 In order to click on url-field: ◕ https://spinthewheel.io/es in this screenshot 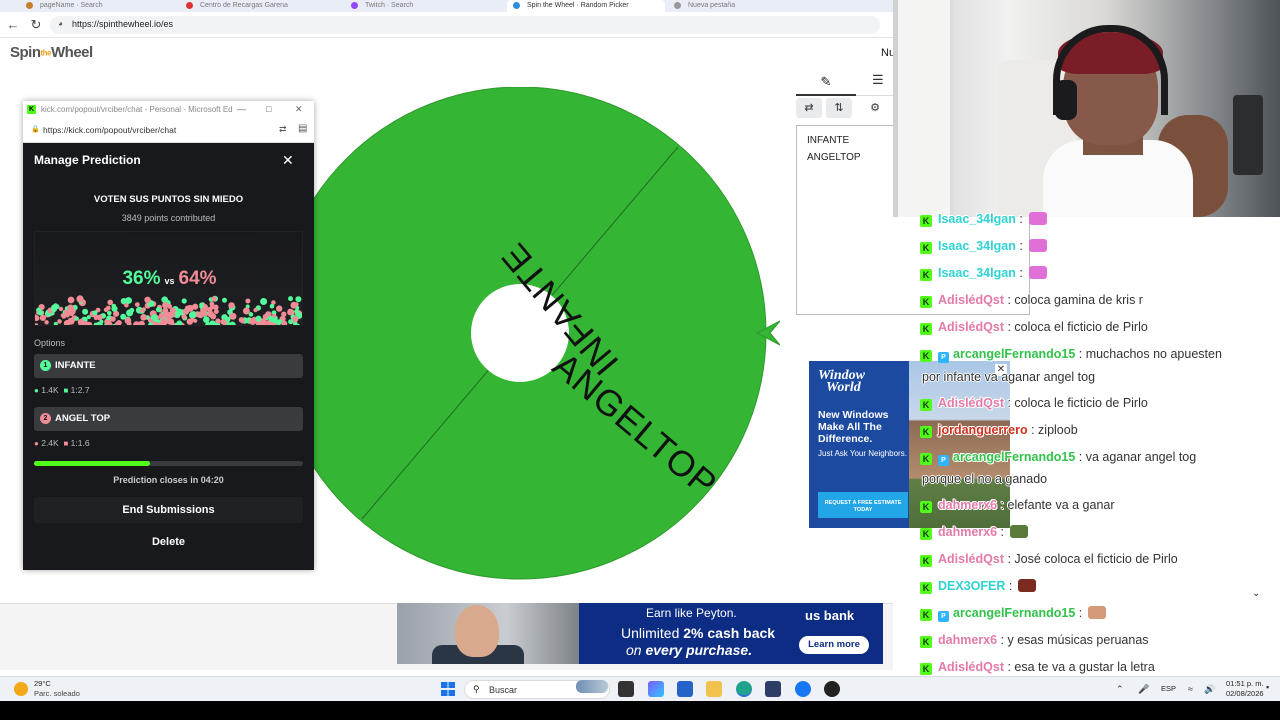, I will do `click(465, 25)`.